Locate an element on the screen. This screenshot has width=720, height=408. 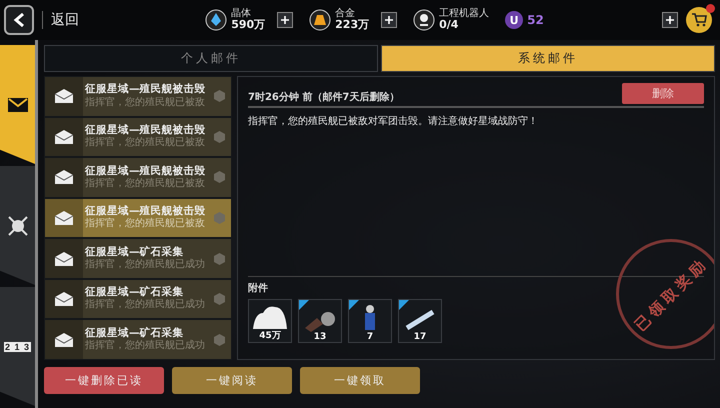
envelope-icon is located at coordinates (18, 105).